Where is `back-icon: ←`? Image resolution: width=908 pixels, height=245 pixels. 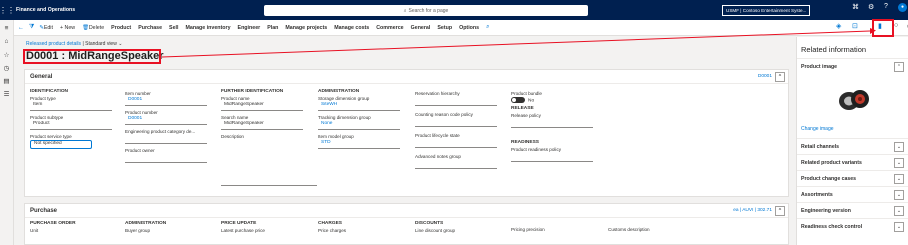 back-icon: ← is located at coordinates (21, 28).